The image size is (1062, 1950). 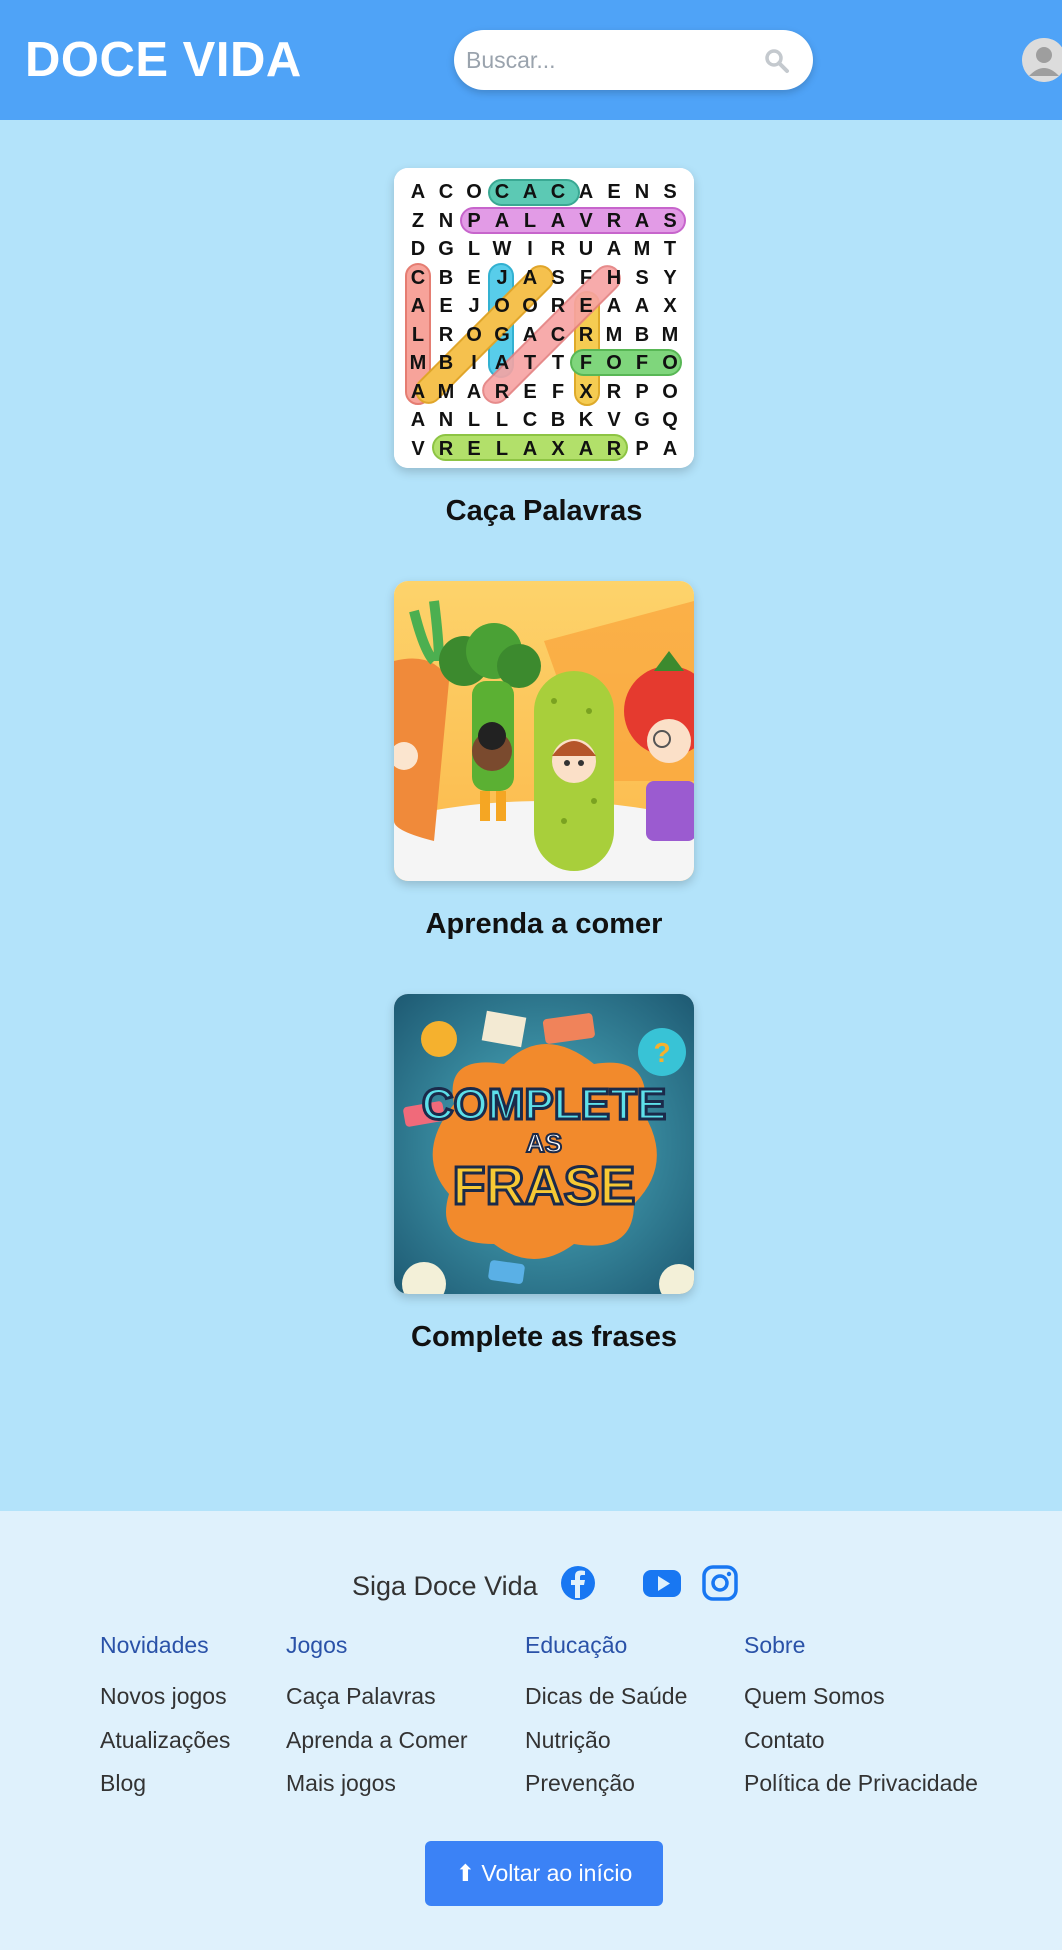 I want to click on game-title: Complete as frases, so click(x=544, y=1337).